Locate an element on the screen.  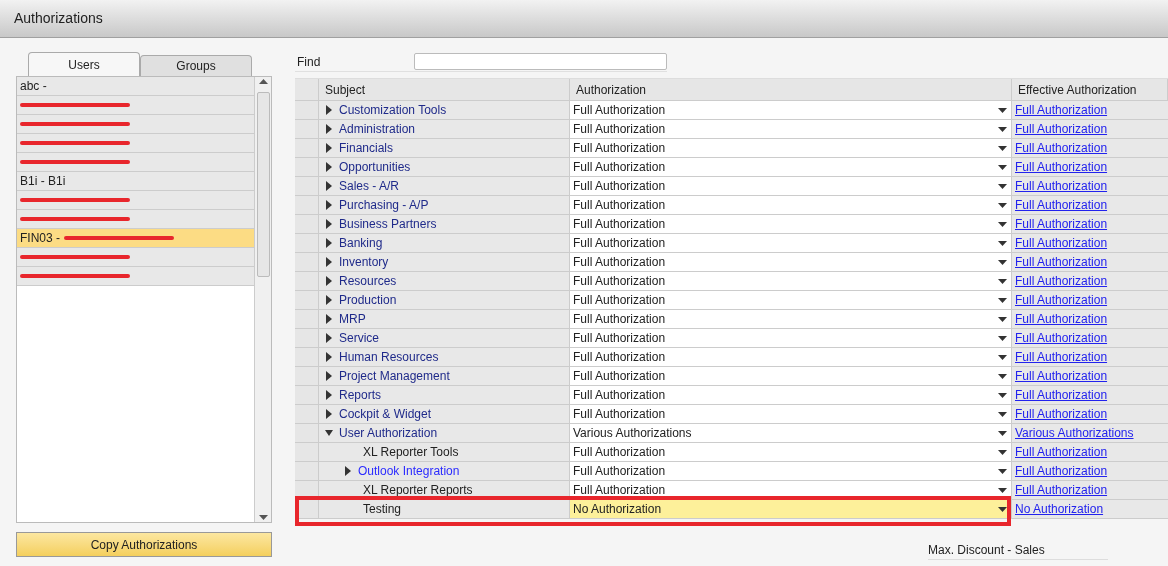
scroll-up-icon is located at coordinates (263, 81).